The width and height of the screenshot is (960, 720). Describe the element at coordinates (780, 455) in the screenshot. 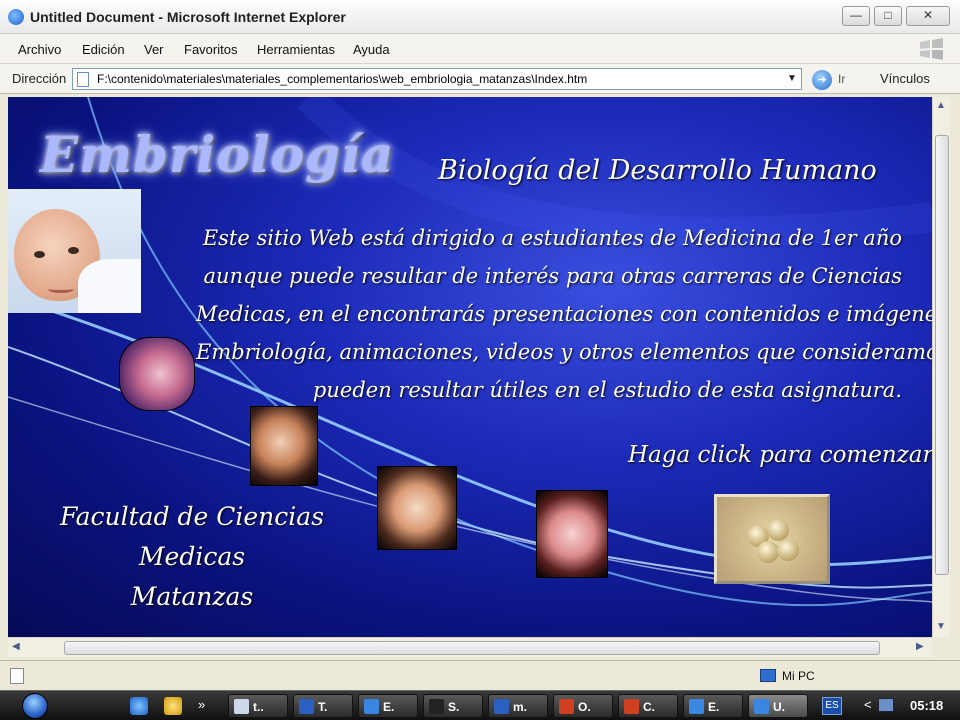

I see `start-link: Haga click para comenzar` at that location.